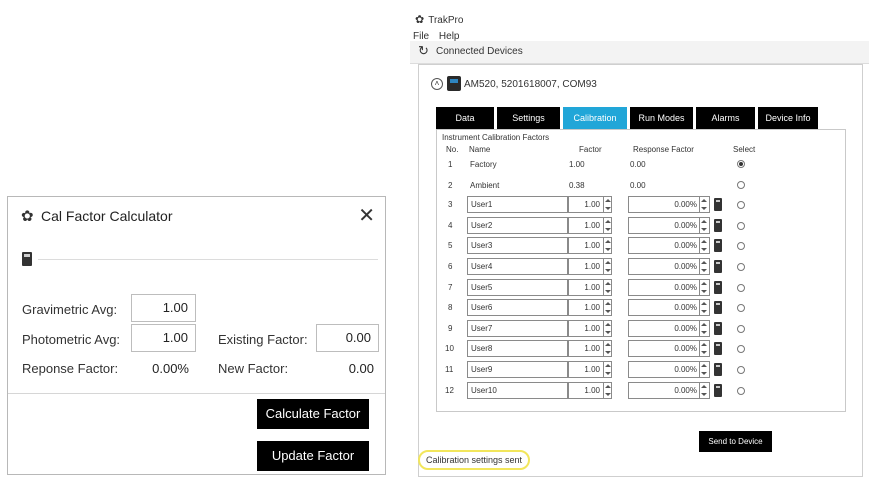 This screenshot has width=869, height=477. Describe the element at coordinates (347, 338) in the screenshot. I see `existing-factor-input: 0.00` at that location.